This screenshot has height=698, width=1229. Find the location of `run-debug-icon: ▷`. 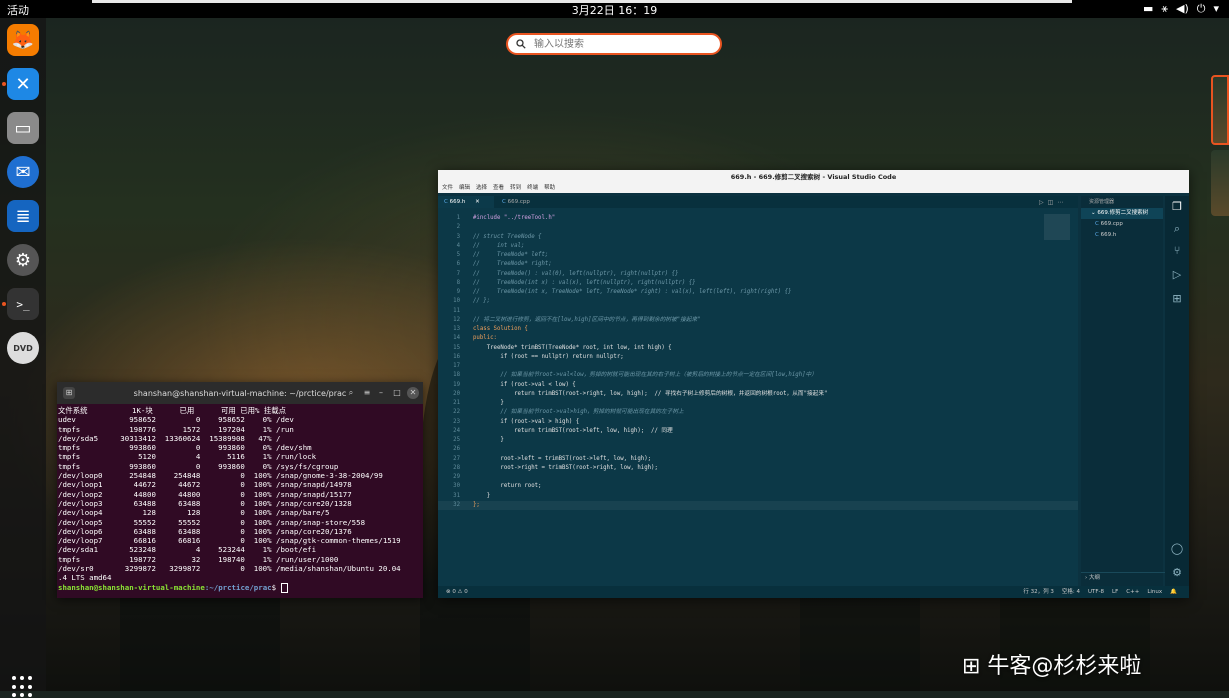

run-debug-icon: ▷ is located at coordinates (1177, 275).